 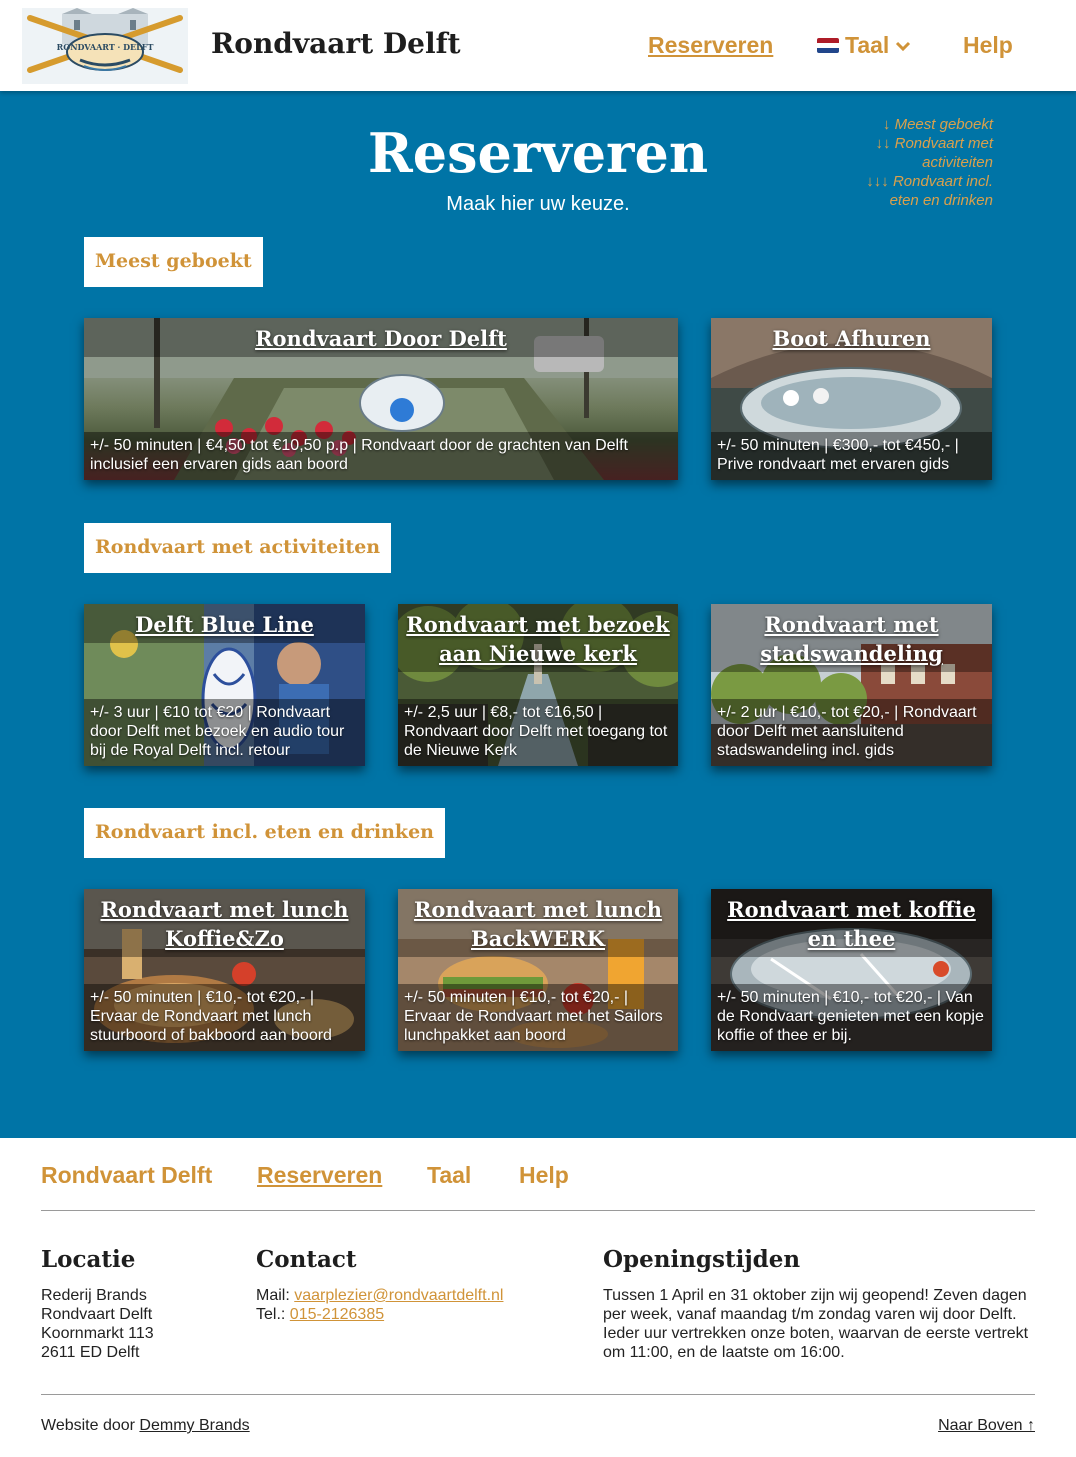 What do you see at coordinates (903, 46) in the screenshot?
I see `chevron-down-icon` at bounding box center [903, 46].